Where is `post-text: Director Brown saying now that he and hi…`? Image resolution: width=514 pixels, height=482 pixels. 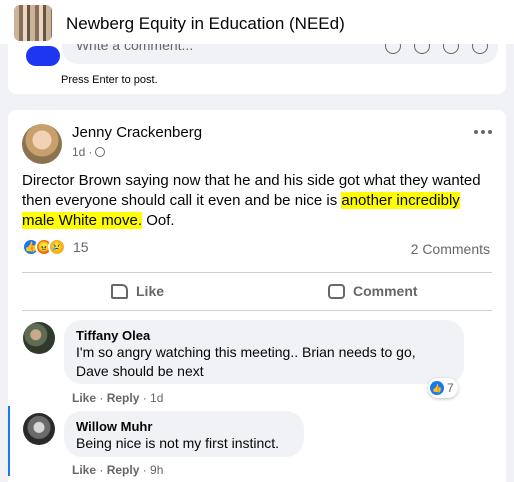 post-text: Director Brown saying now that he and hi… is located at coordinates (251, 200).